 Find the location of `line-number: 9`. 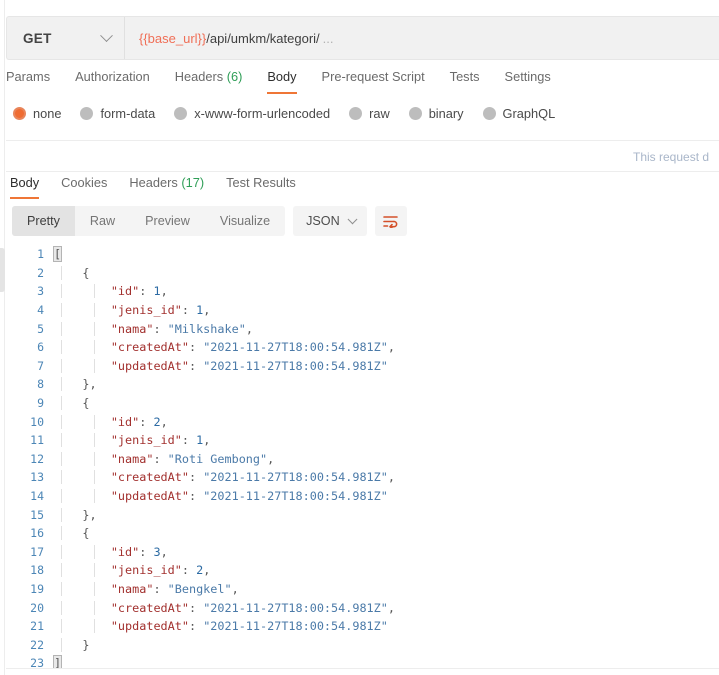

line-number: 9 is located at coordinates (40, 403).